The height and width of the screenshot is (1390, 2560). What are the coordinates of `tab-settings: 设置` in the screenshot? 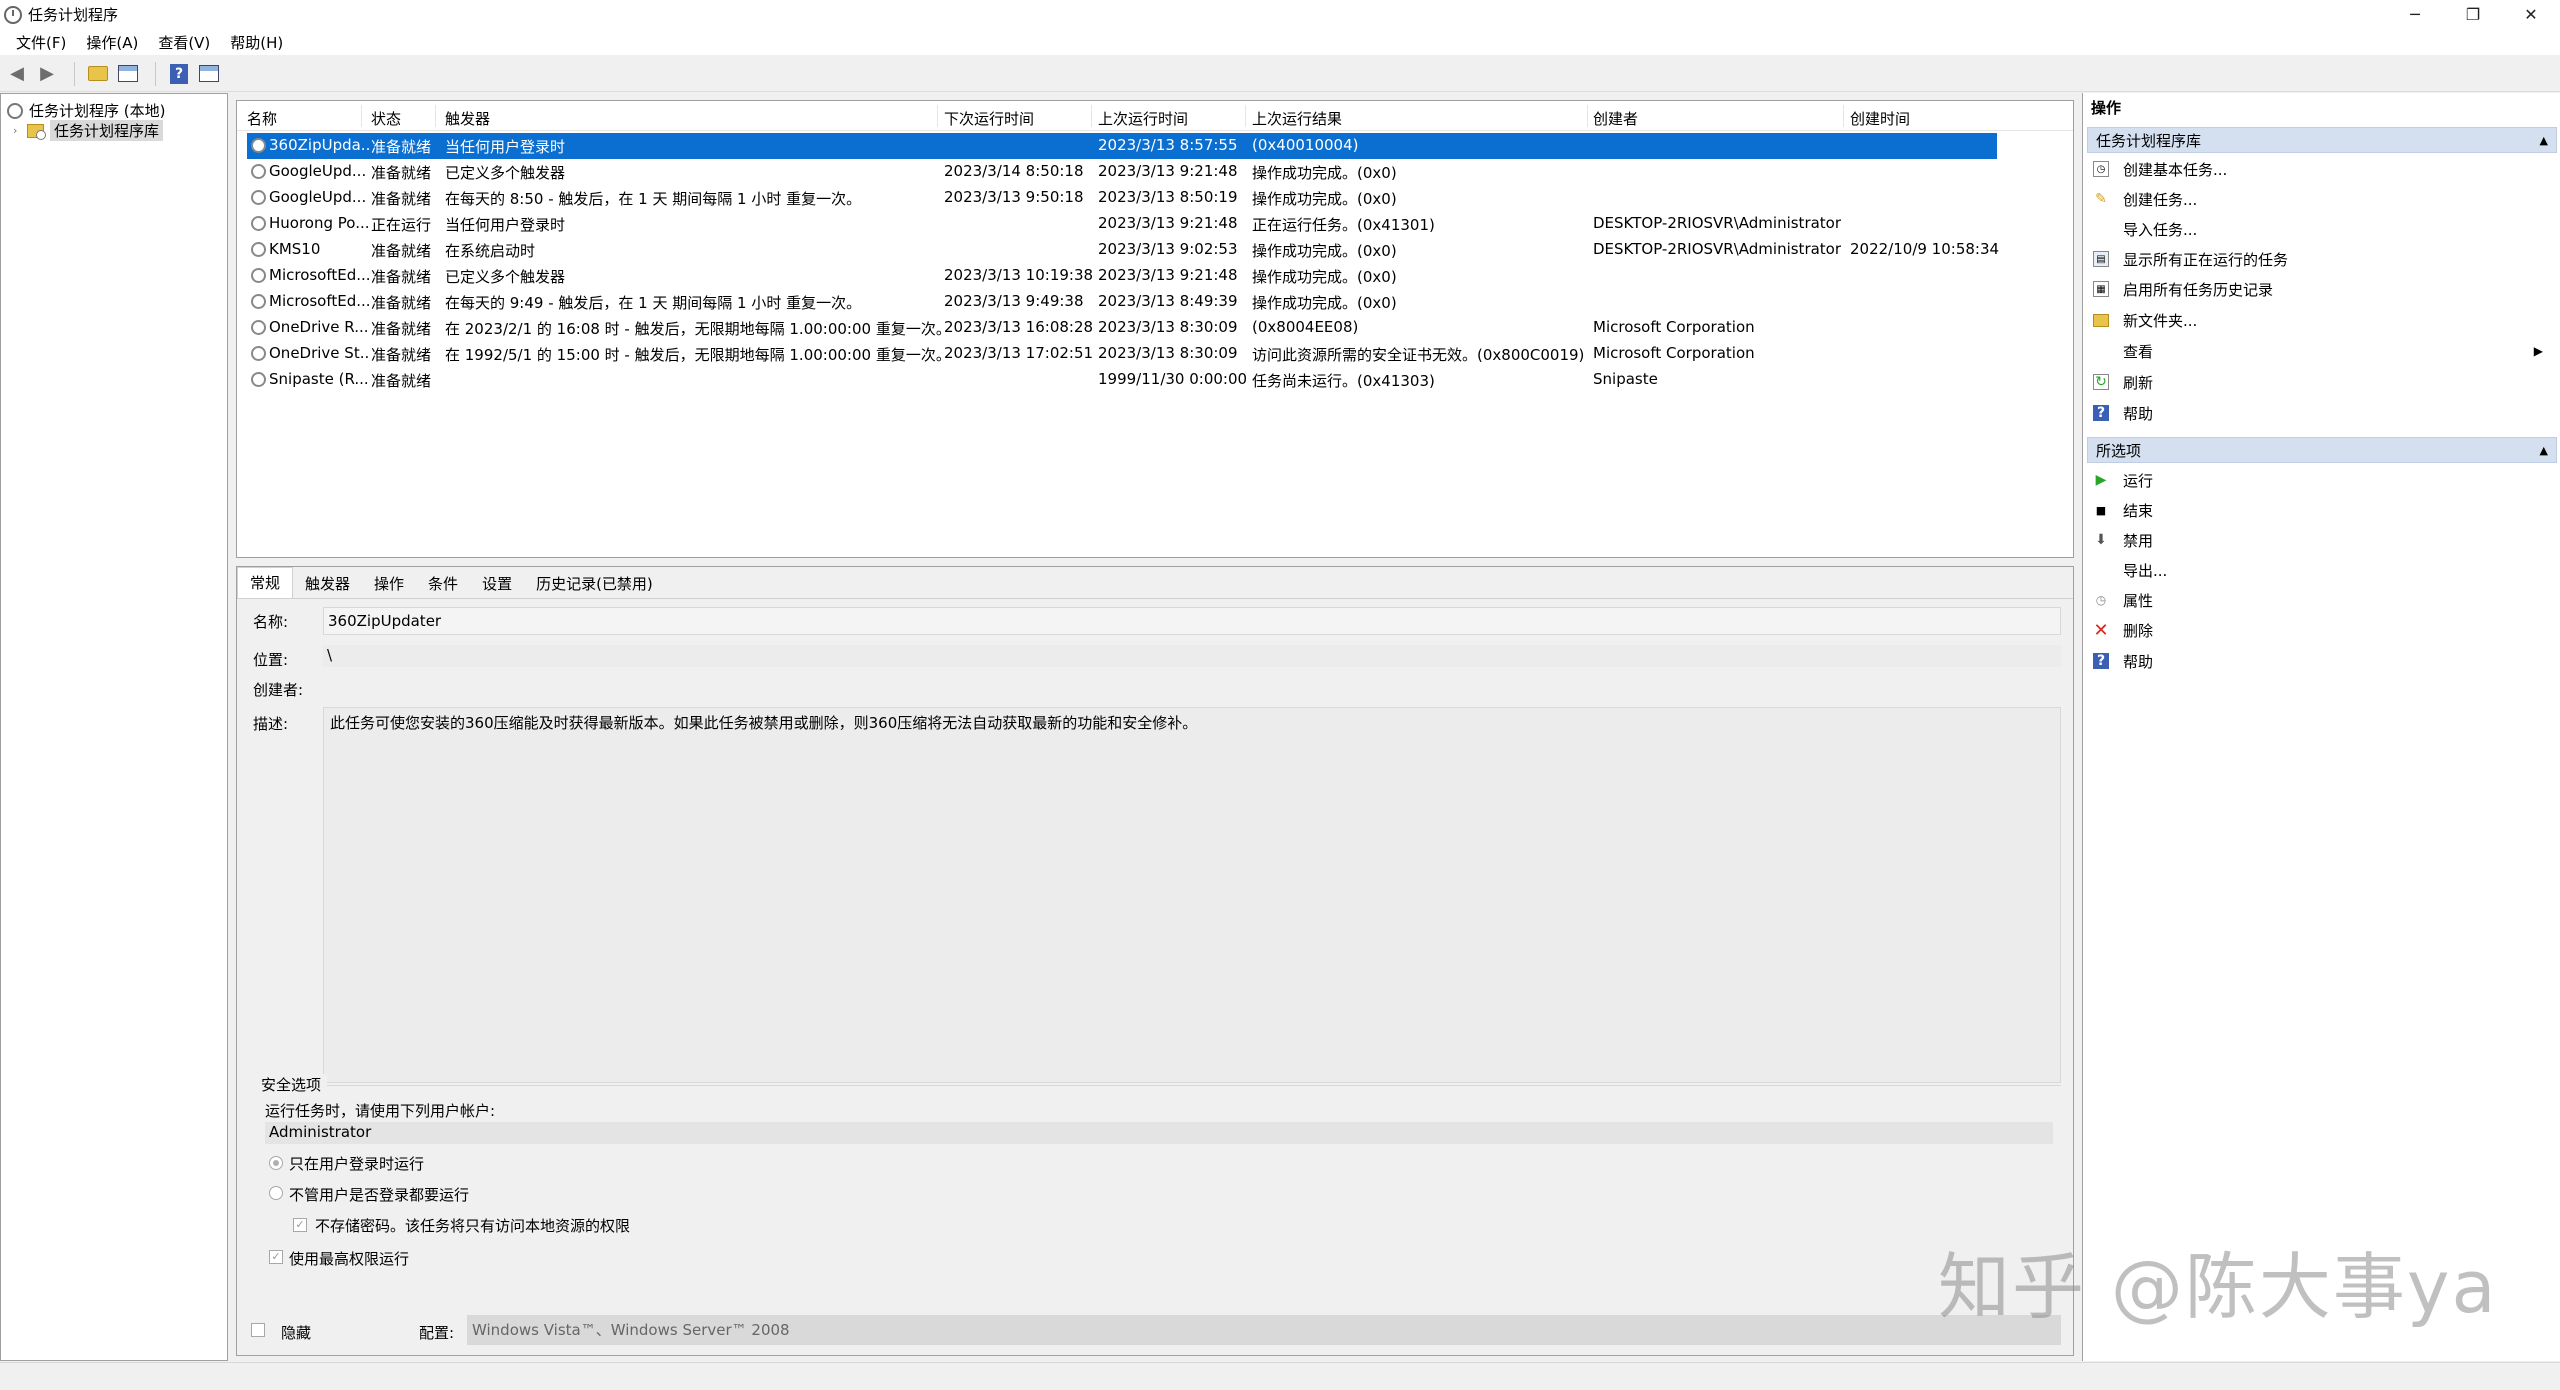 It's located at (497, 584).